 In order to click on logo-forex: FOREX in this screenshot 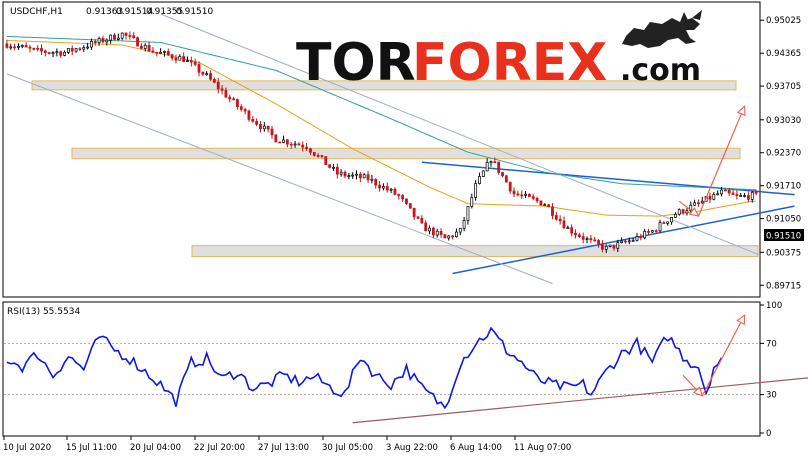, I will do `click(509, 63)`.